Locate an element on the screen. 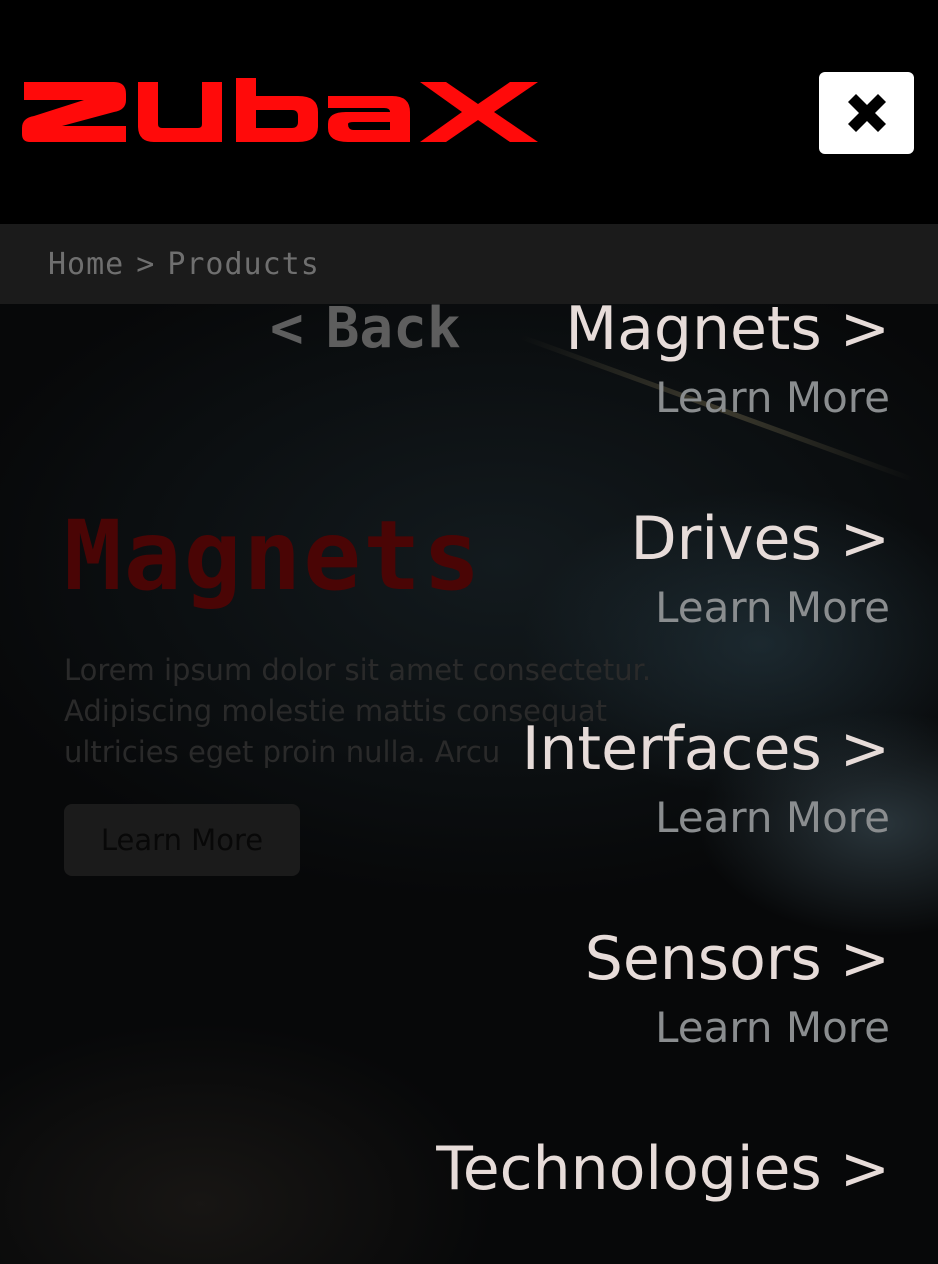  menu-link-magnets: Magnets > is located at coordinates (727, 329).